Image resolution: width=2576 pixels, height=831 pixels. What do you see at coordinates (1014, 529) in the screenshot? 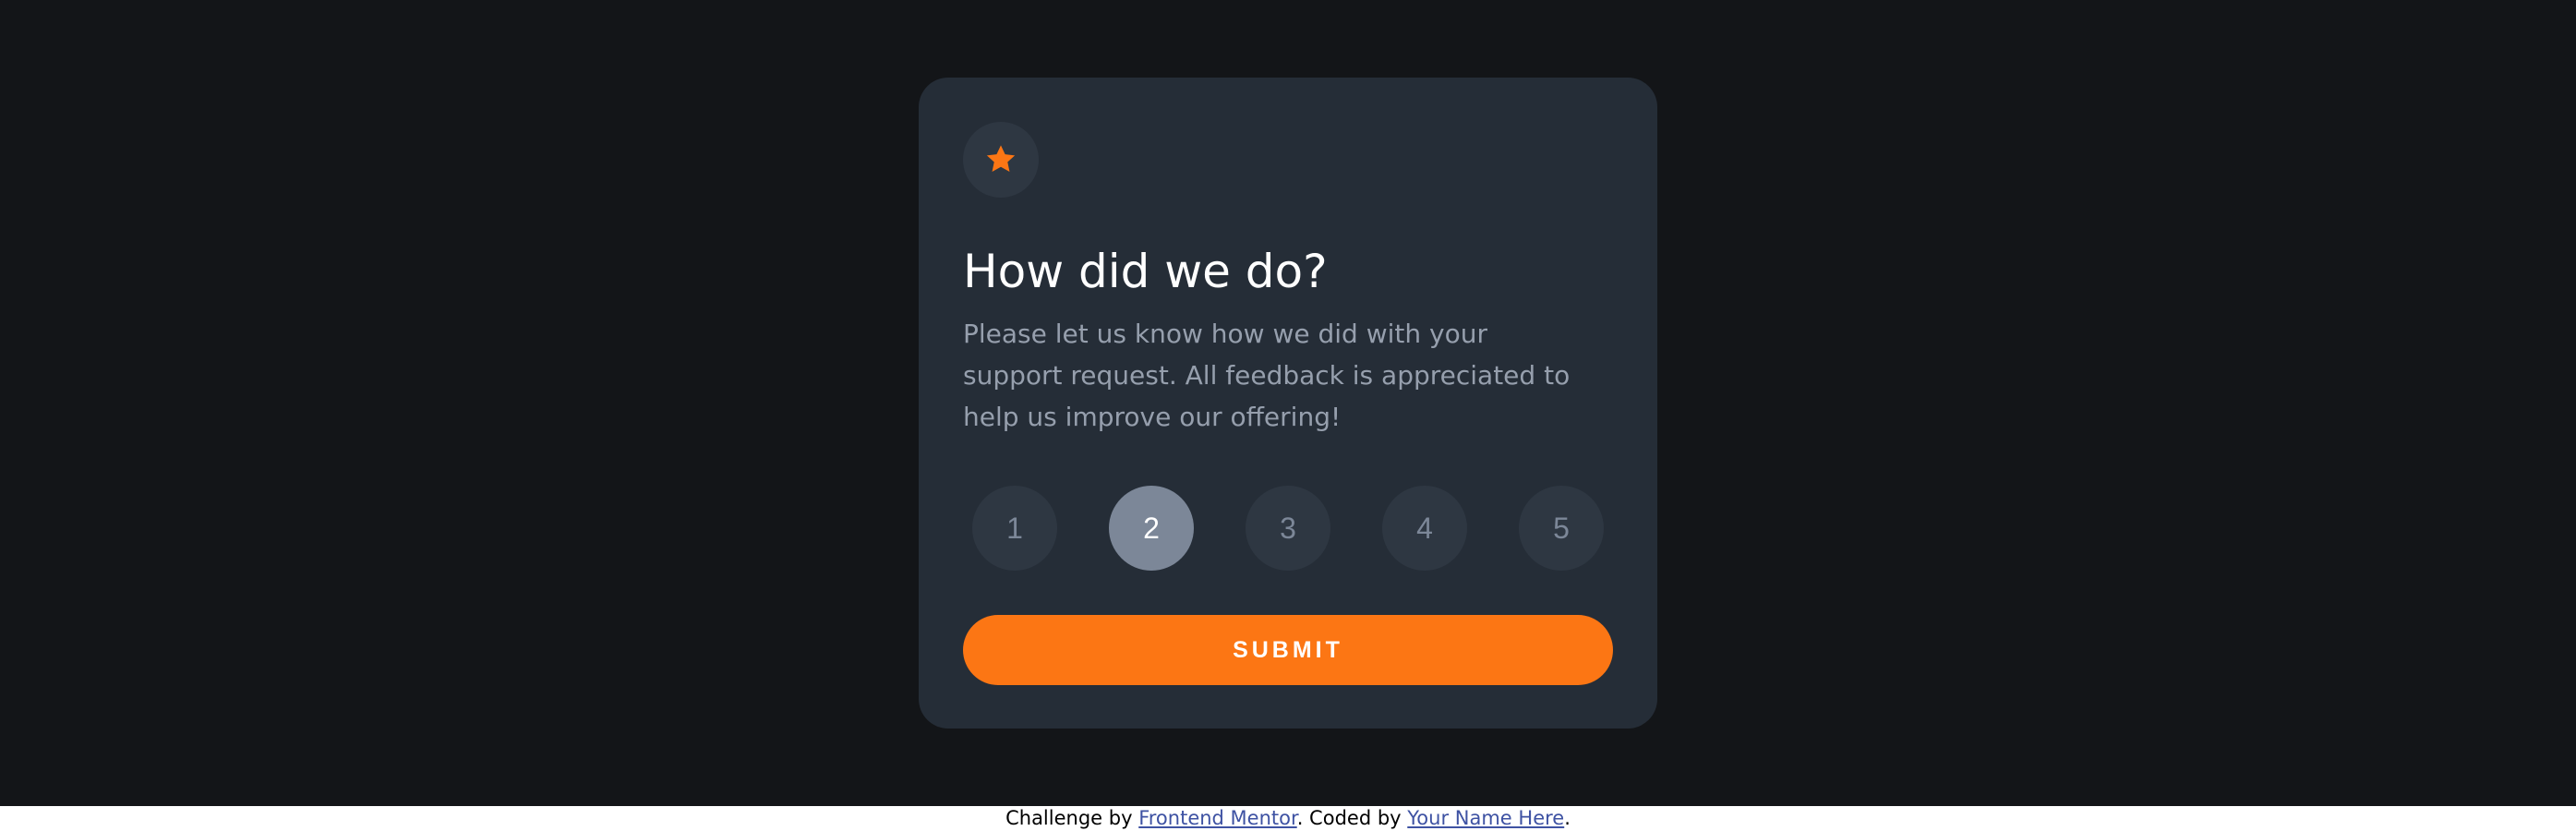
I see `rating-button-1: 1` at bounding box center [1014, 529].